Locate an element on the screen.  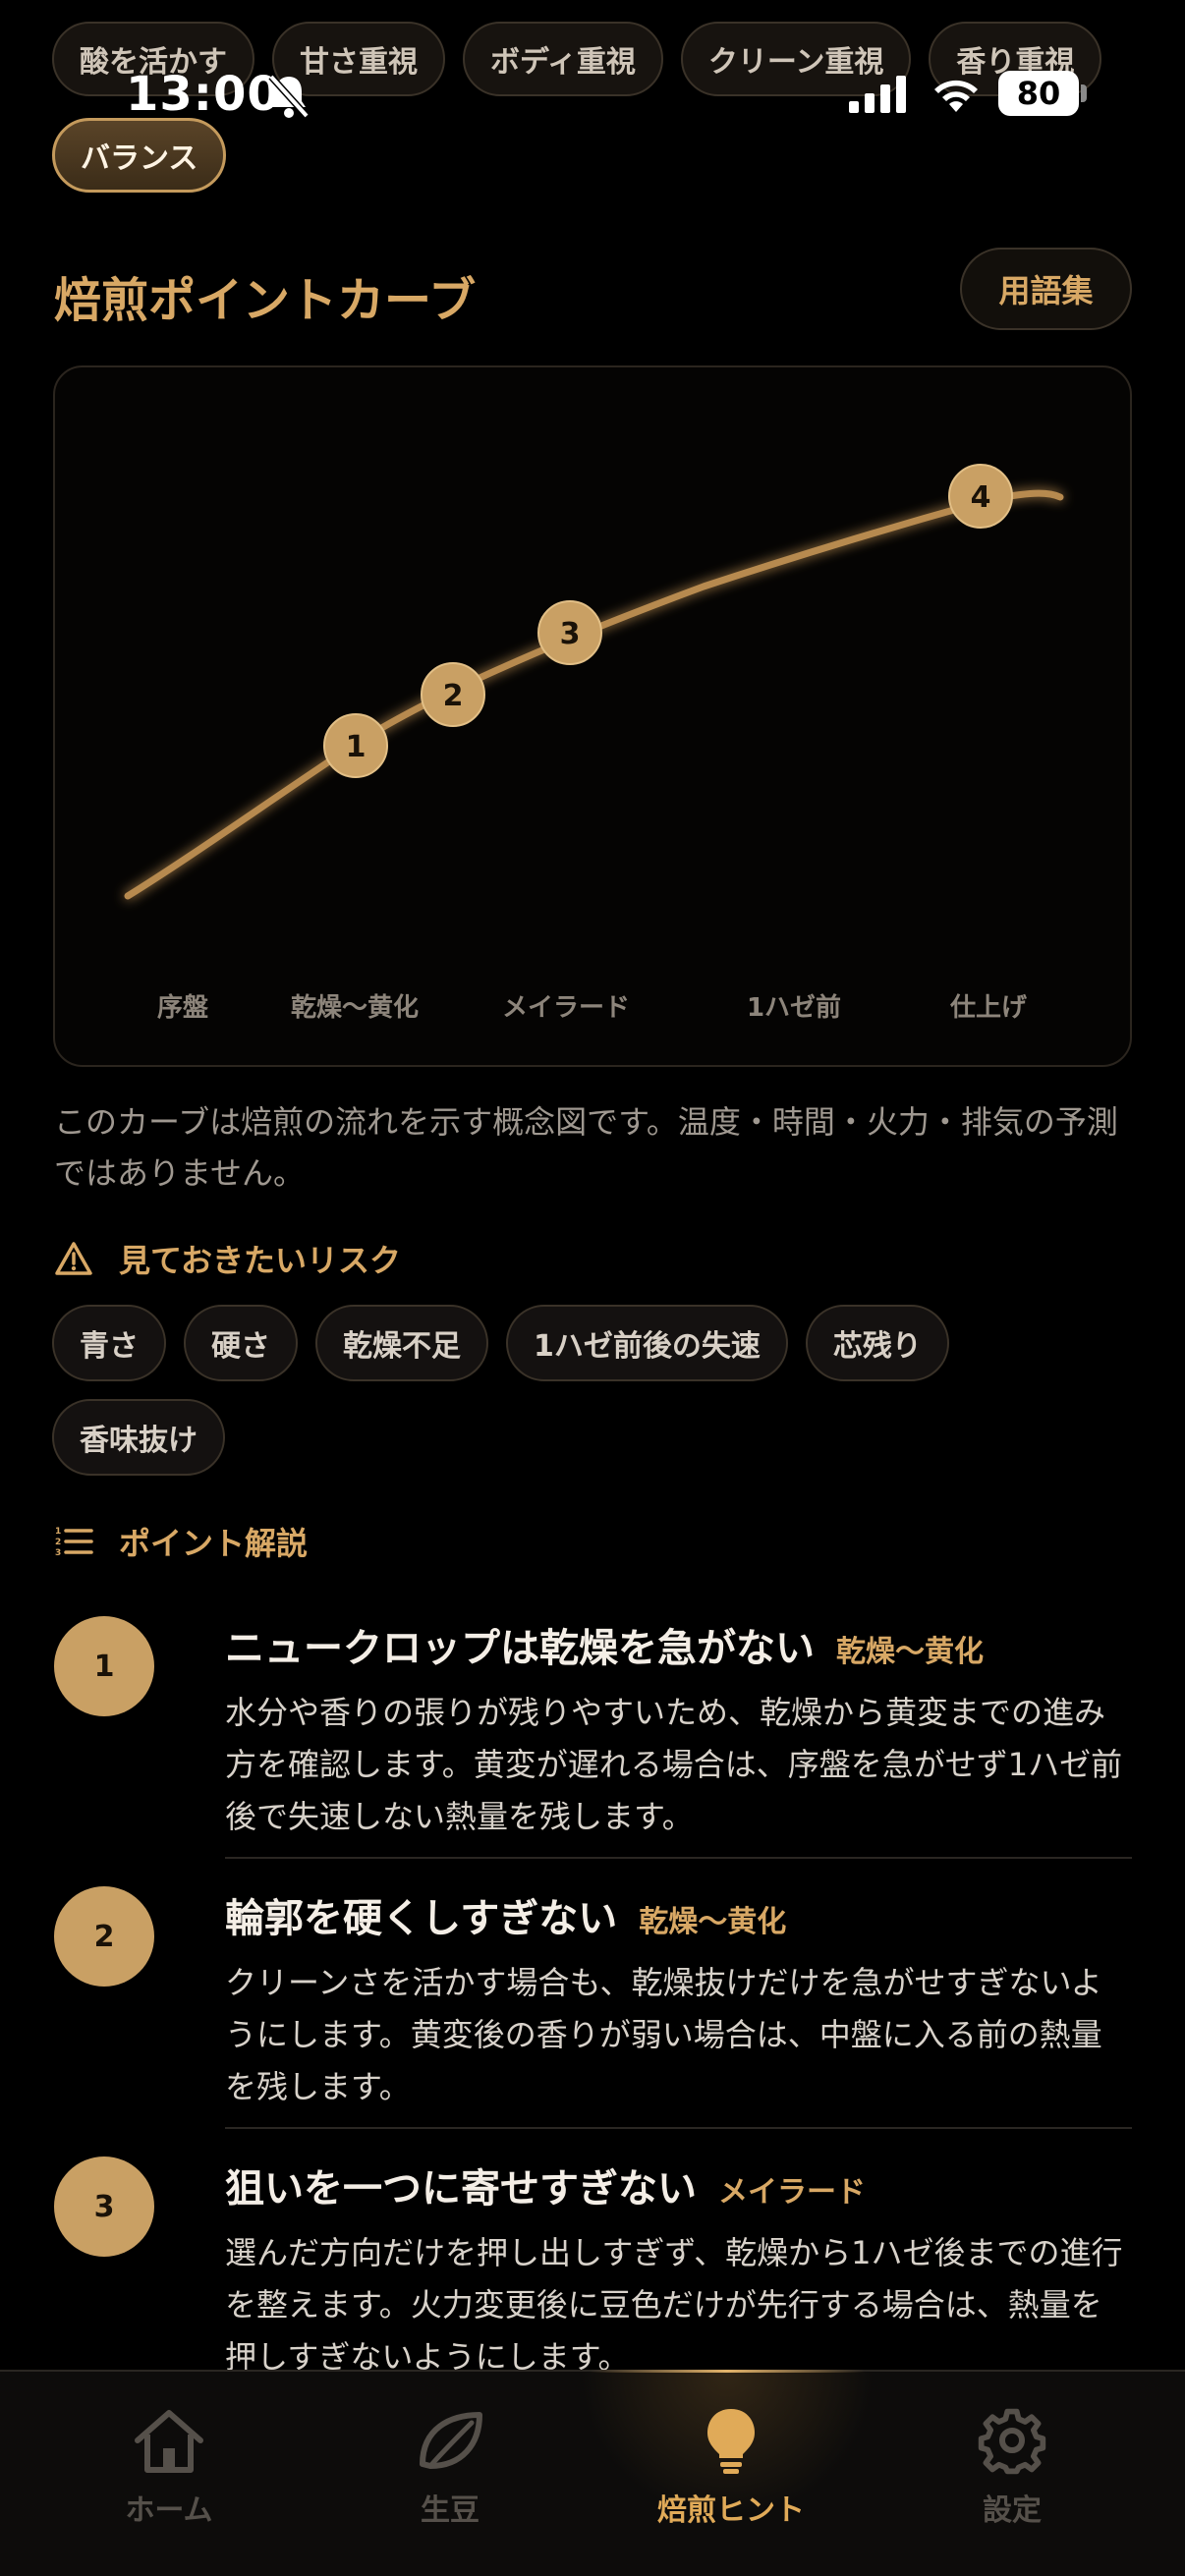
x-axis-stage-label: 仕上げ is located at coordinates (989, 1008).